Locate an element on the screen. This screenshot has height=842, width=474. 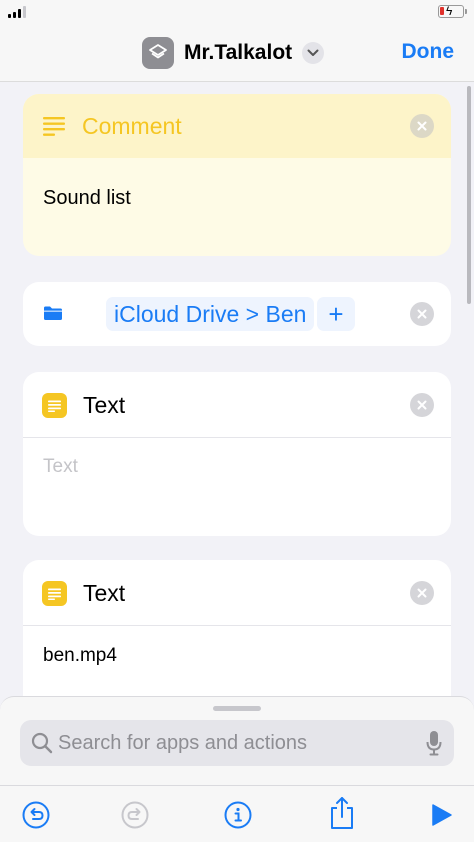
editor-toolbar is located at coordinates (237, 813).